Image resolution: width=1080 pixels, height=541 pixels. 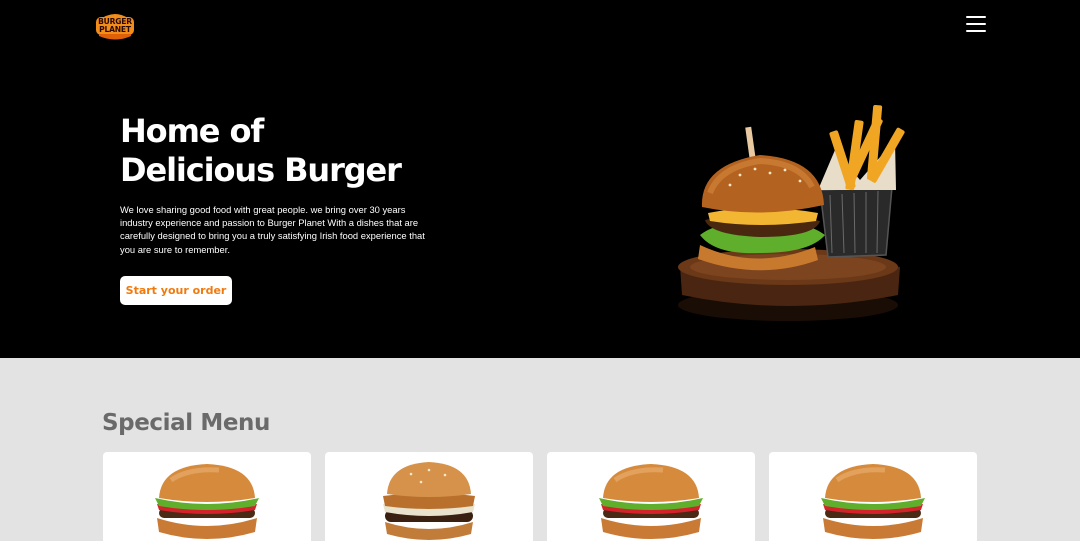 What do you see at coordinates (115, 29) in the screenshot?
I see `logo-text-planet: PLANET` at bounding box center [115, 29].